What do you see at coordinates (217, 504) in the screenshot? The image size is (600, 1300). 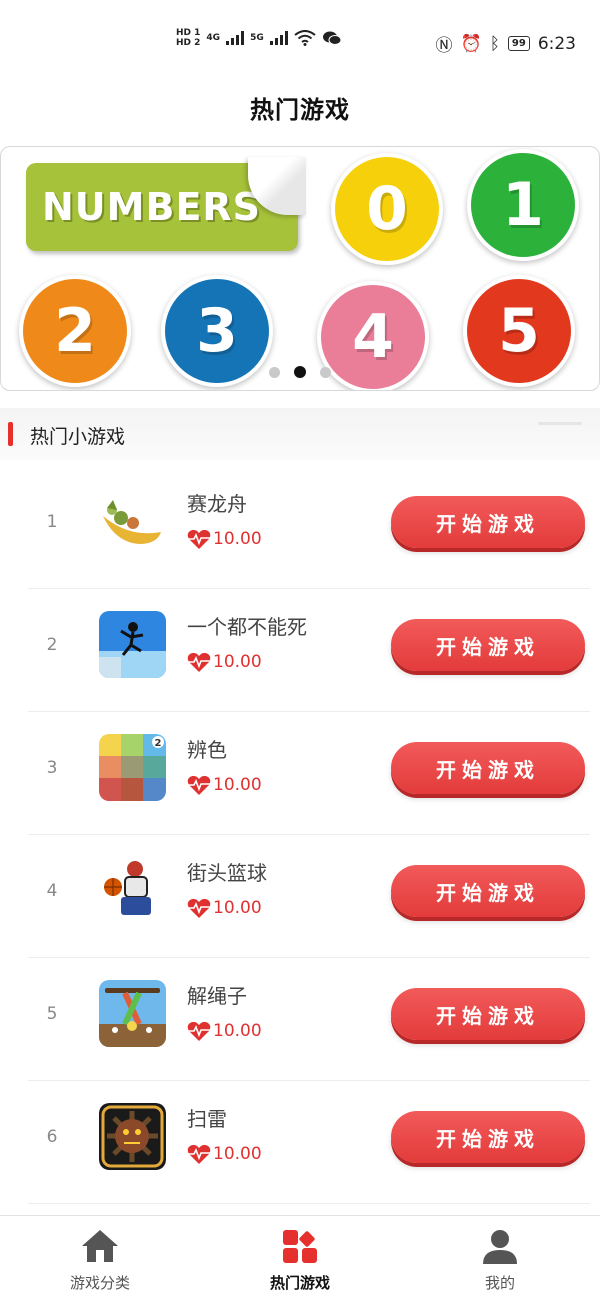 I see `game-name: 赛龙舟` at bounding box center [217, 504].